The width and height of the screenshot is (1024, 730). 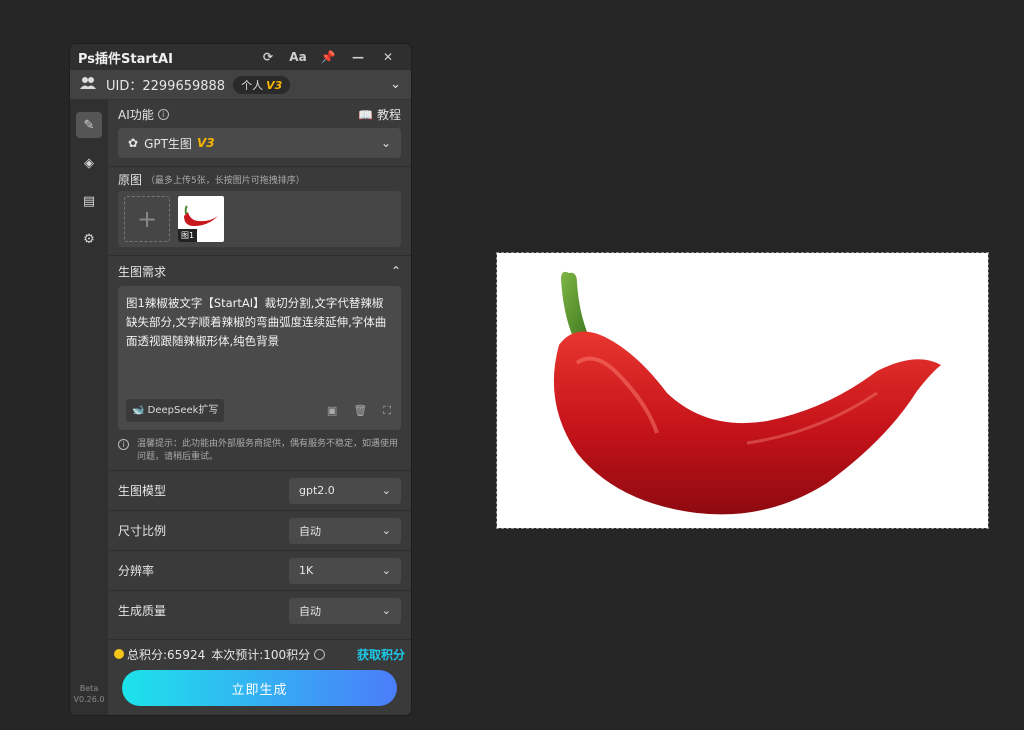 What do you see at coordinates (345, 570) in the screenshot?
I see `resolution-select: 1K ⌄` at bounding box center [345, 570].